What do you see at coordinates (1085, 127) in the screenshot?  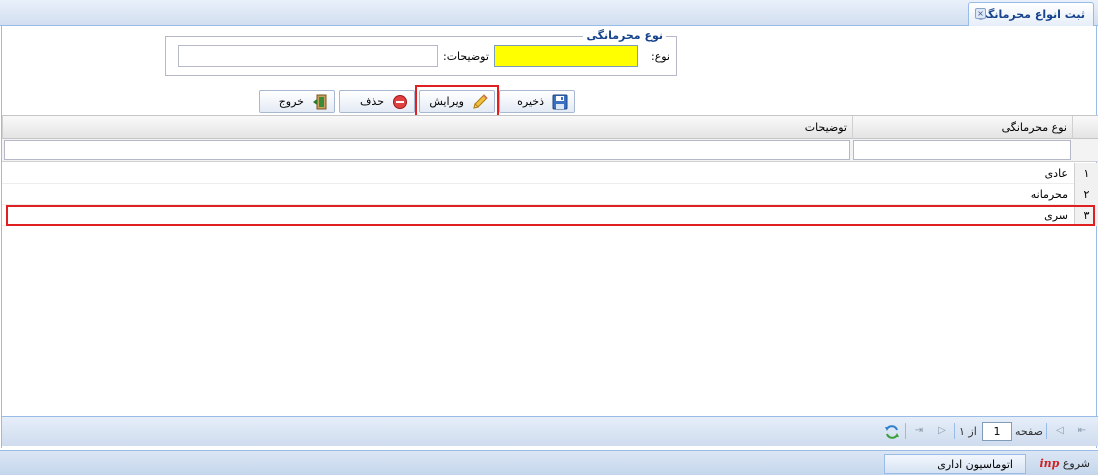 I see `row-number-header` at bounding box center [1085, 127].